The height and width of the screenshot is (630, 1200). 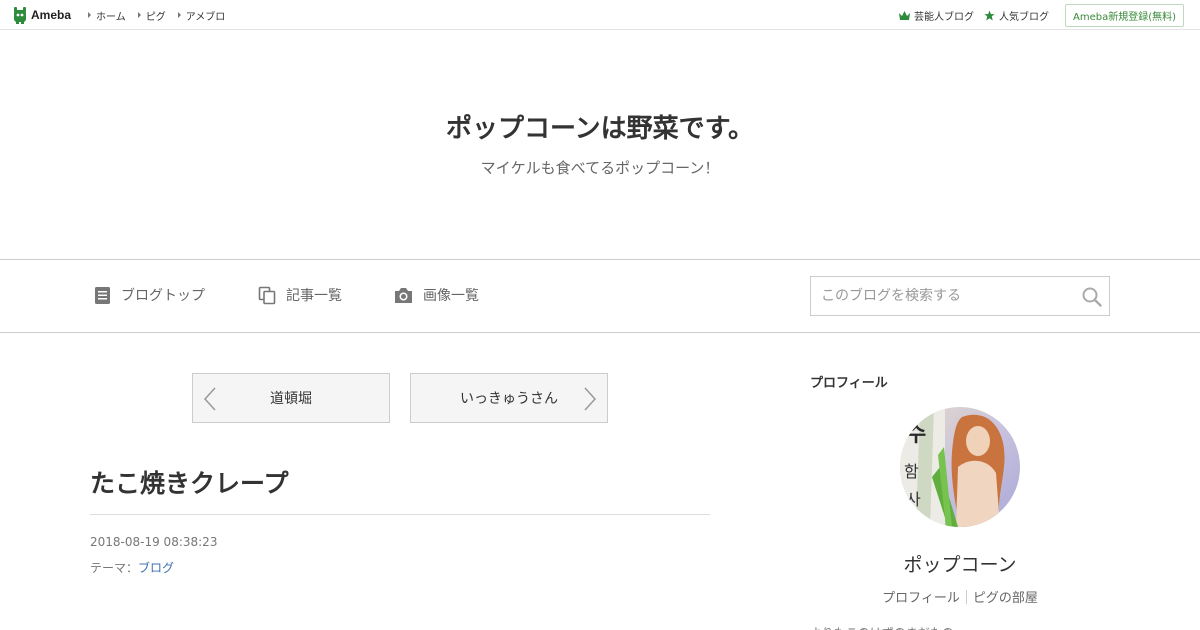 I want to click on next-article-button: いっきゅうさん, so click(x=509, y=398).